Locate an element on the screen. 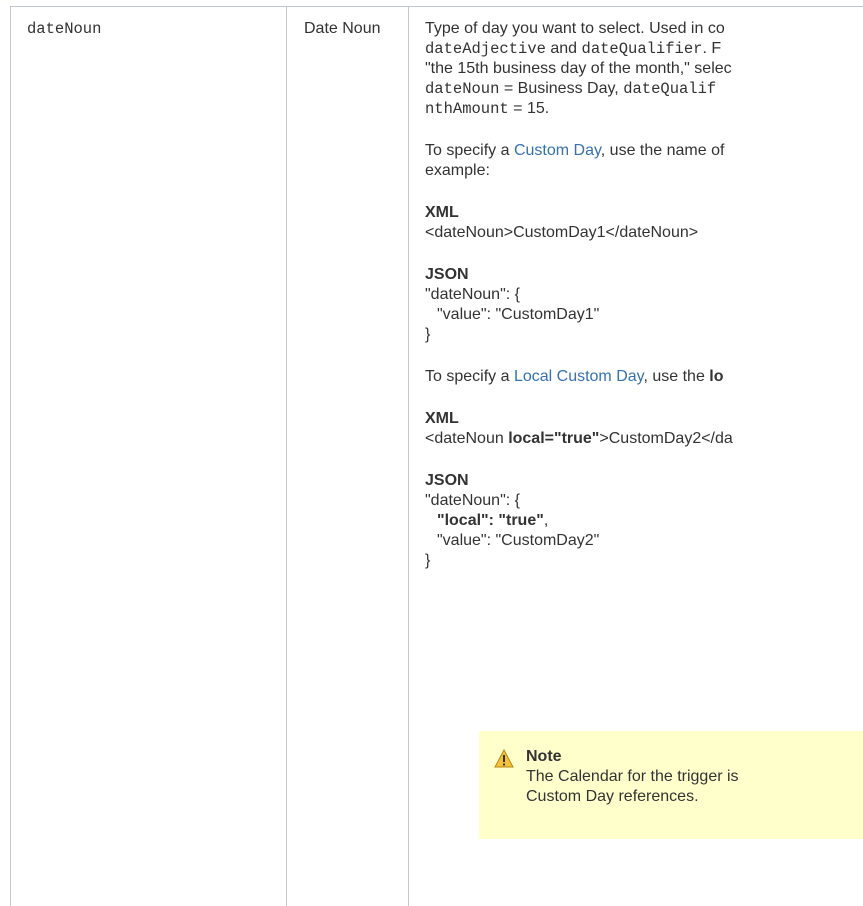 Image resolution: width=863 pixels, height=906 pixels. table-cell-label: Date Noun is located at coordinates (347, 456).